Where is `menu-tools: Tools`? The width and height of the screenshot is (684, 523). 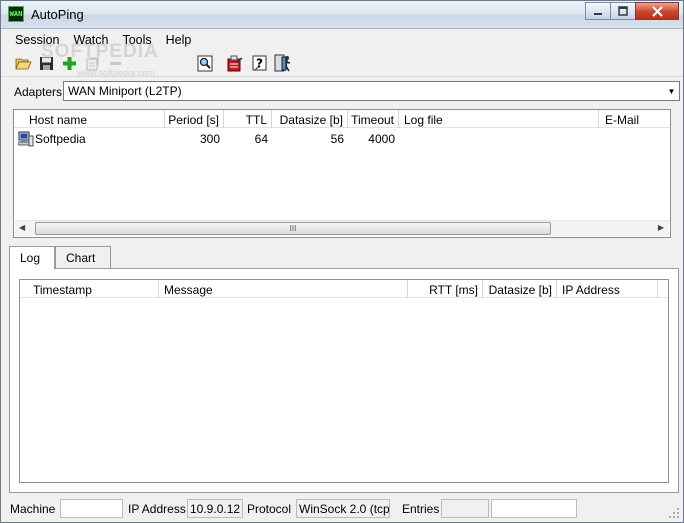 menu-tools: Tools is located at coordinates (136, 40).